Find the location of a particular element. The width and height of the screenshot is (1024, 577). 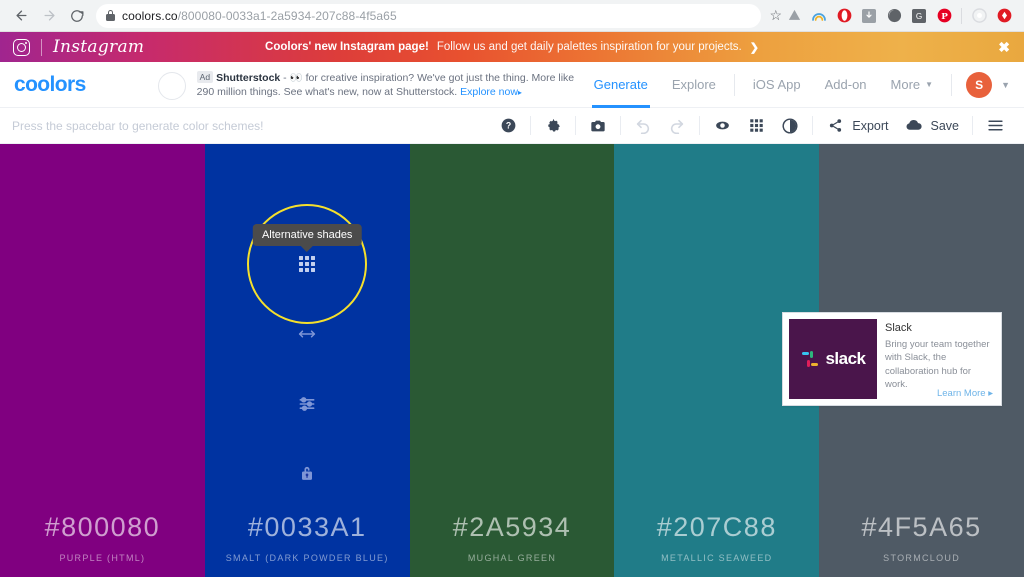

swatch-labels: #4F5A65 STORMCLOUD is located at coordinates (921, 544).